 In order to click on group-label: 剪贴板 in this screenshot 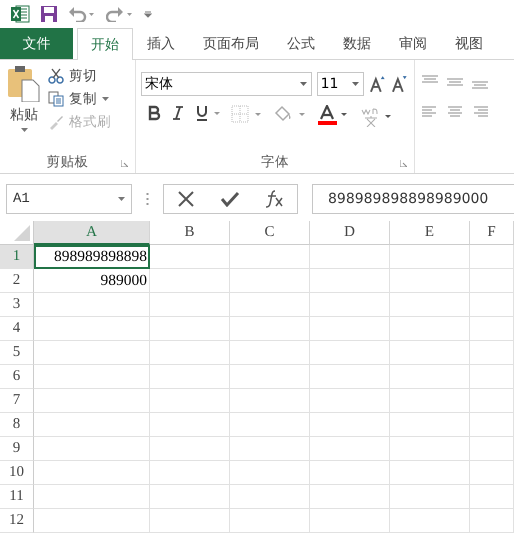, I will do `click(67, 162)`.